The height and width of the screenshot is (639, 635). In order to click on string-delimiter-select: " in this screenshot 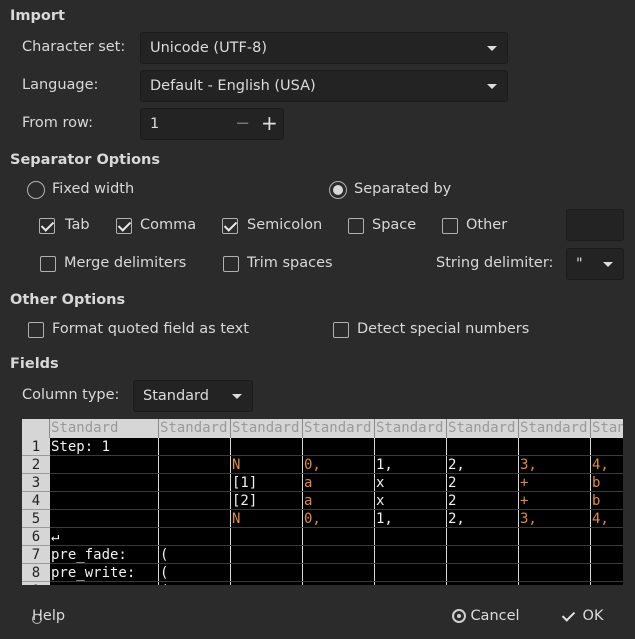, I will do `click(595, 264)`.